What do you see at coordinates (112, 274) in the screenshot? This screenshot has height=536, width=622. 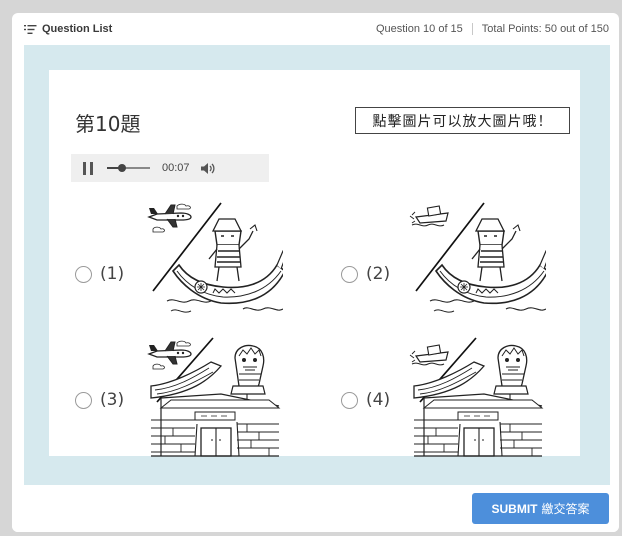 I see `option-label: (1)` at bounding box center [112, 274].